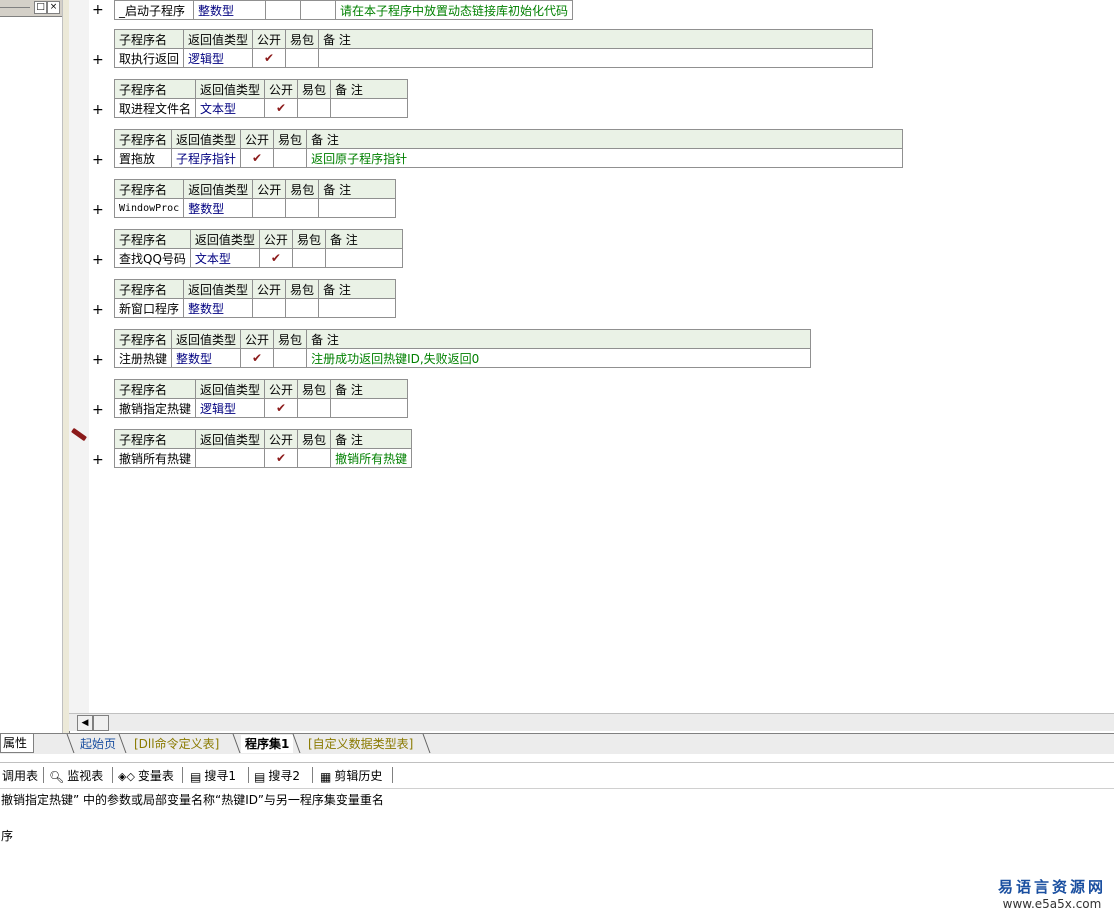 Image resolution: width=1114 pixels, height=915 pixels. Describe the element at coordinates (155, 108) in the screenshot. I see `sub-name: 取进程文件名` at that location.